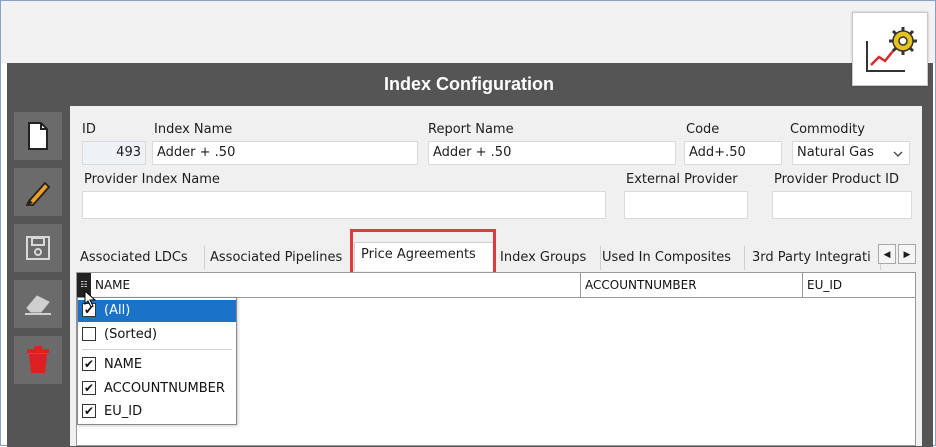 Image resolution: width=936 pixels, height=447 pixels. What do you see at coordinates (682, 179) in the screenshot?
I see `external-provider-label: External Provider` at bounding box center [682, 179].